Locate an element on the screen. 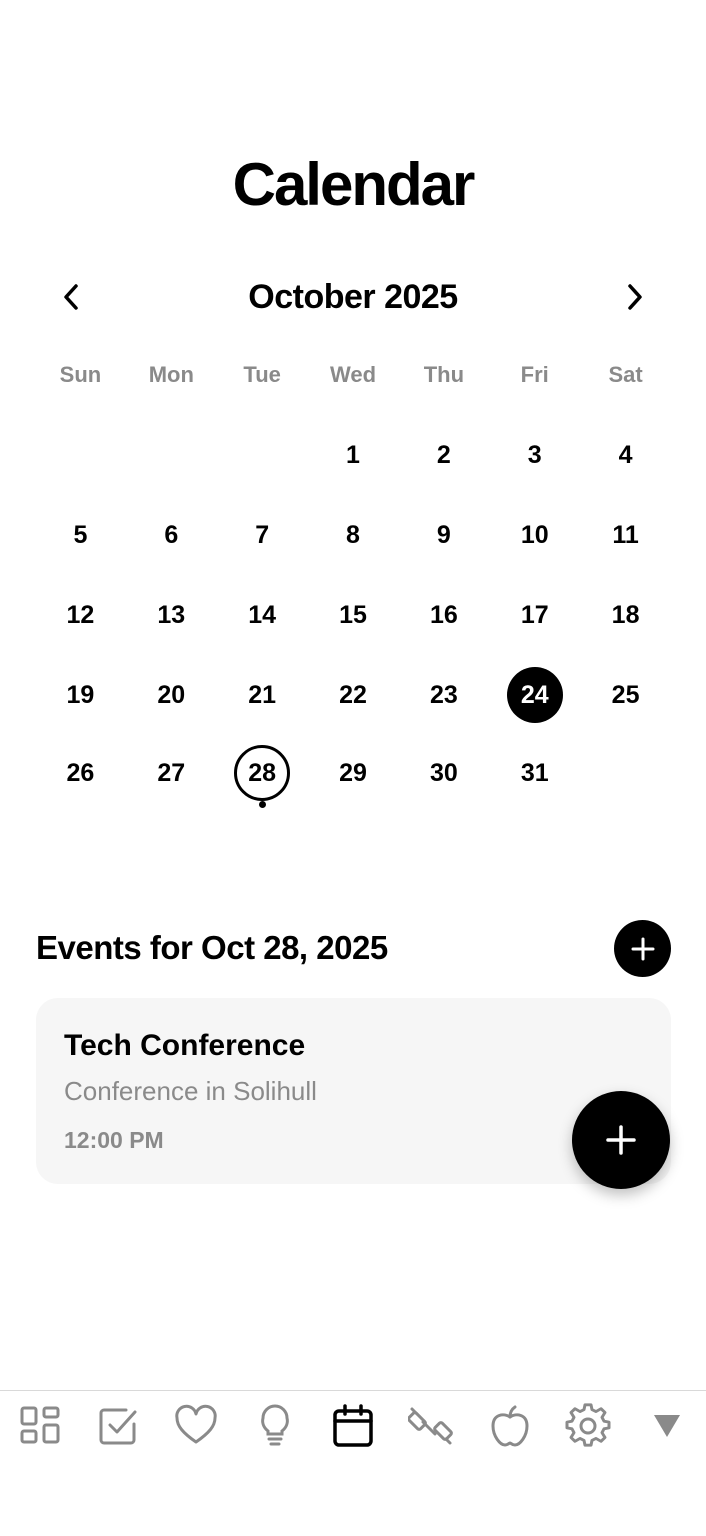  tab-calendar is located at coordinates (353, 1426).